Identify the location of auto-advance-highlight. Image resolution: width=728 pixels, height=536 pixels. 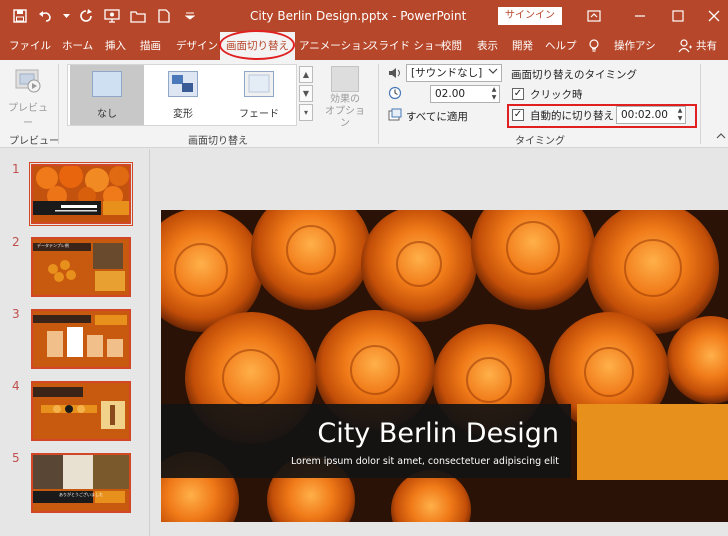
(602, 116).